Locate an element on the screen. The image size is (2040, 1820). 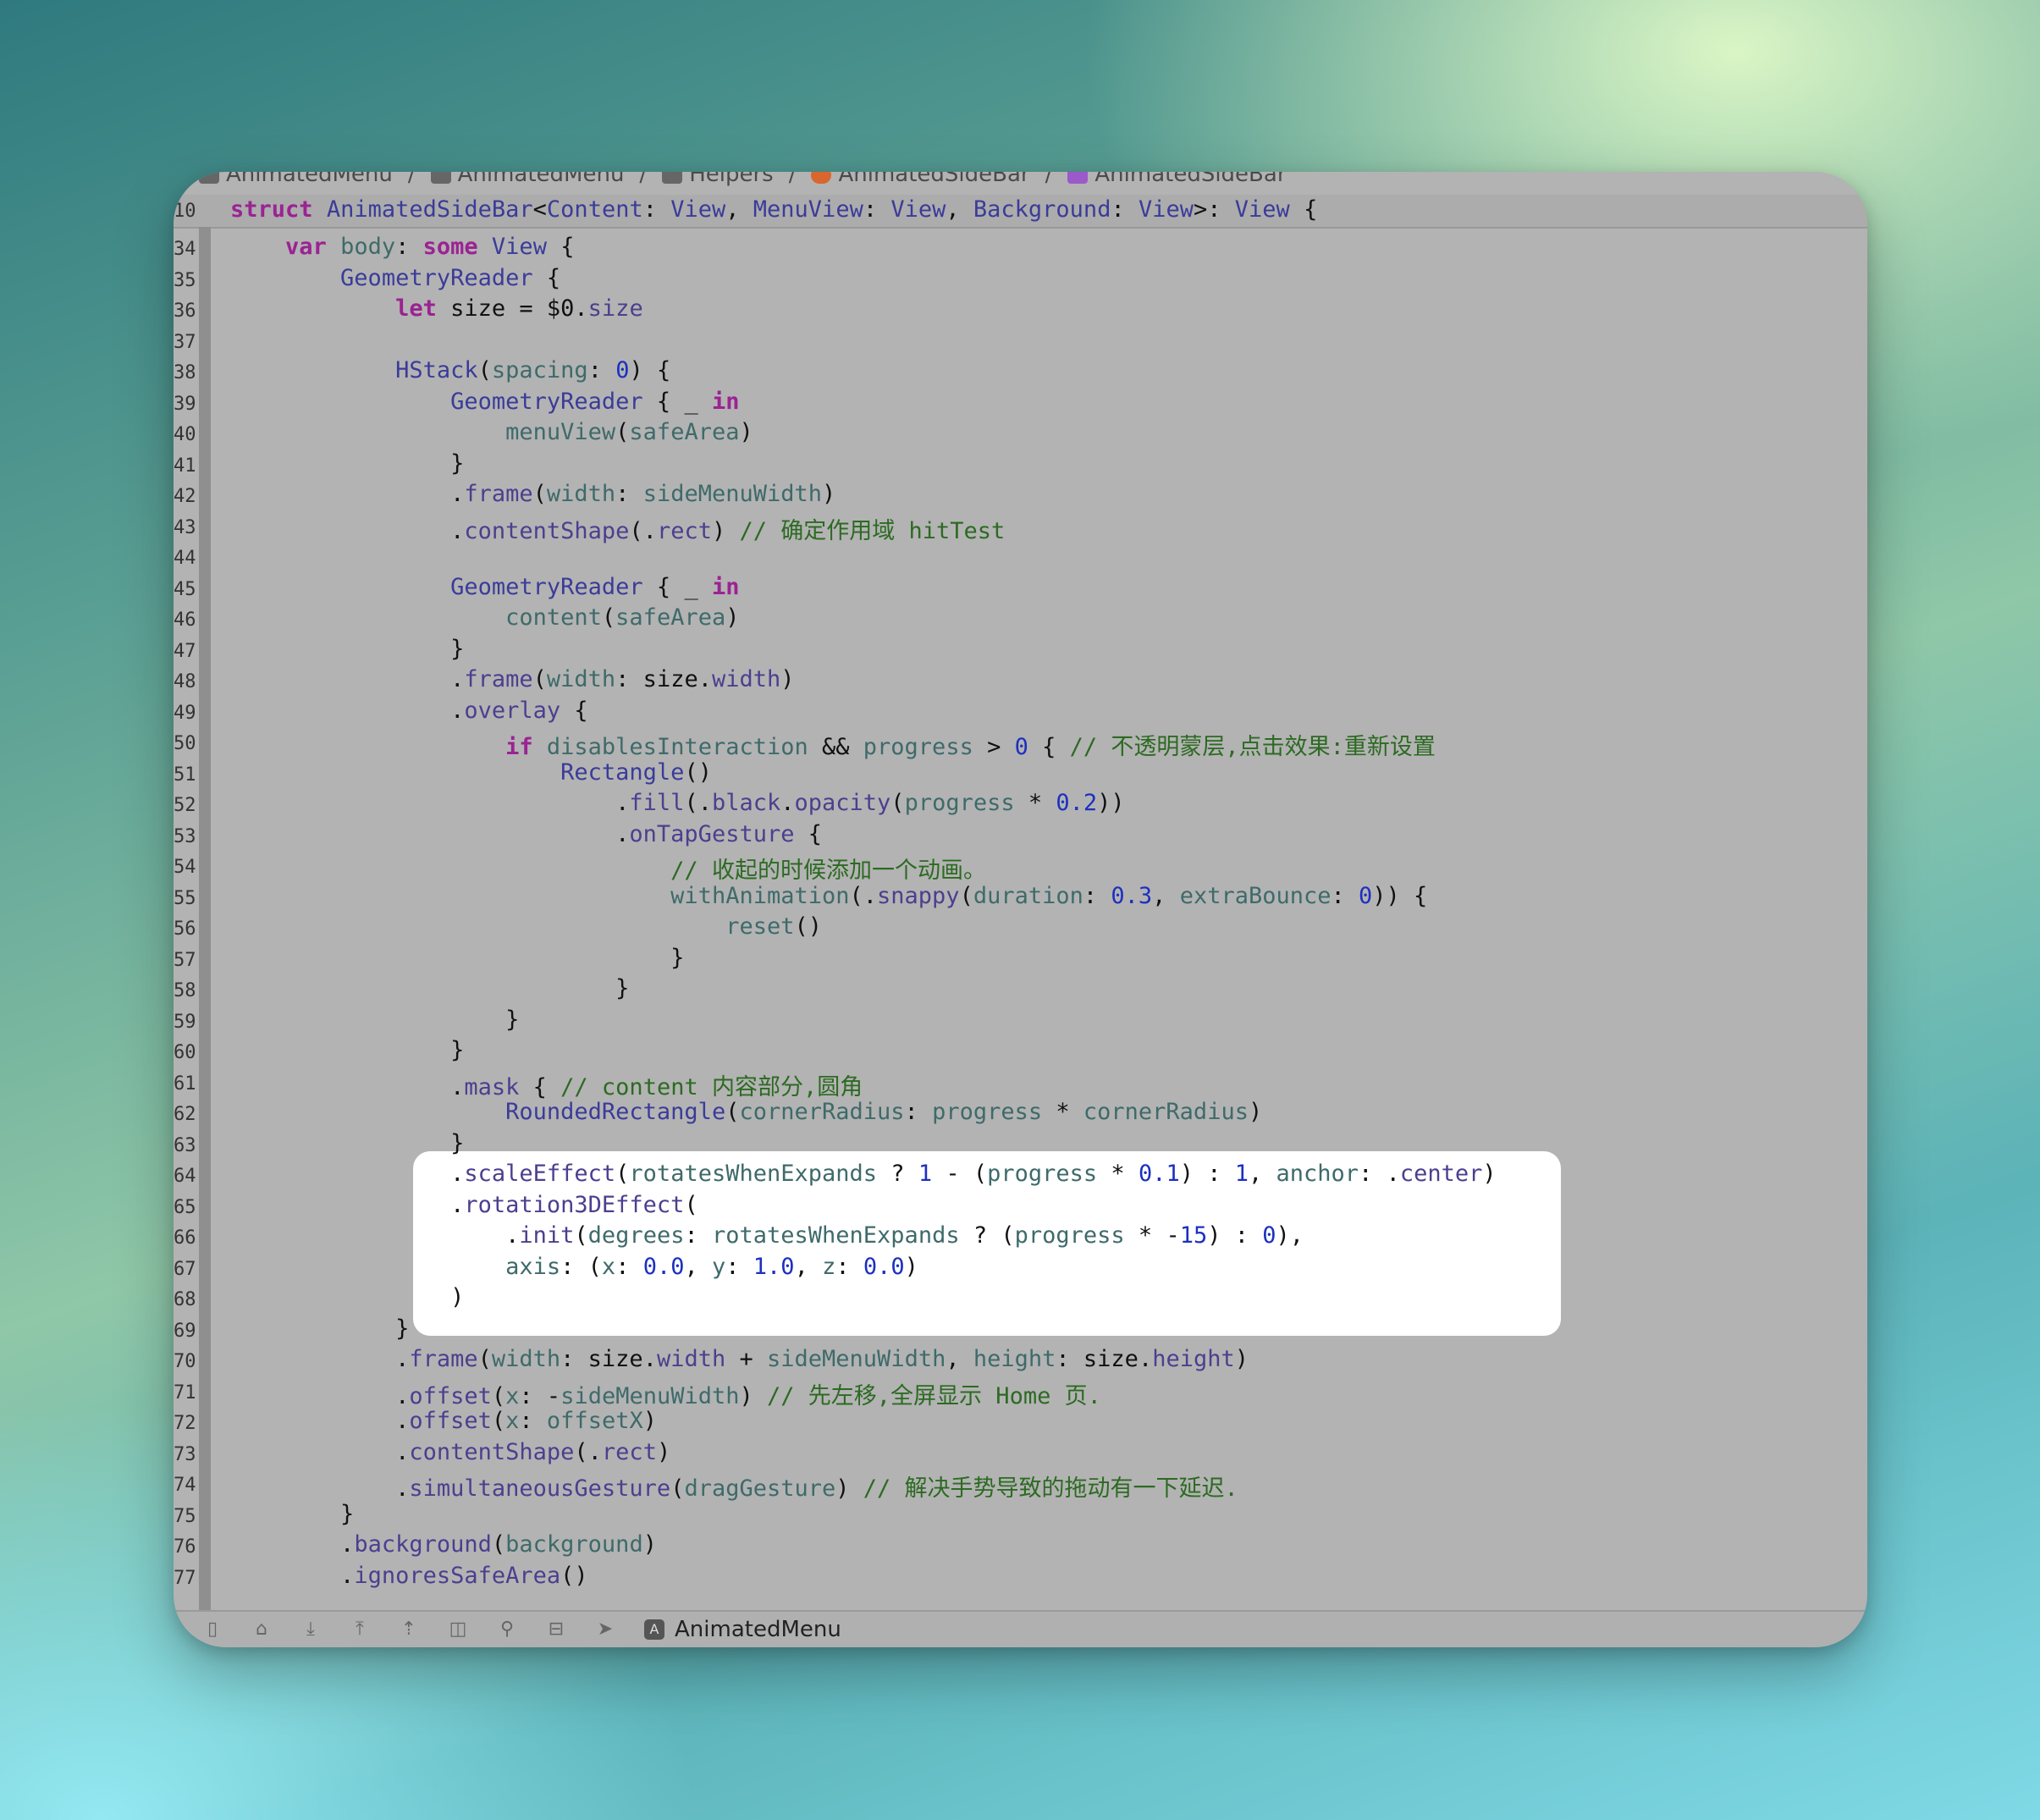
line-number: 73 is located at coordinates (185, 1454).